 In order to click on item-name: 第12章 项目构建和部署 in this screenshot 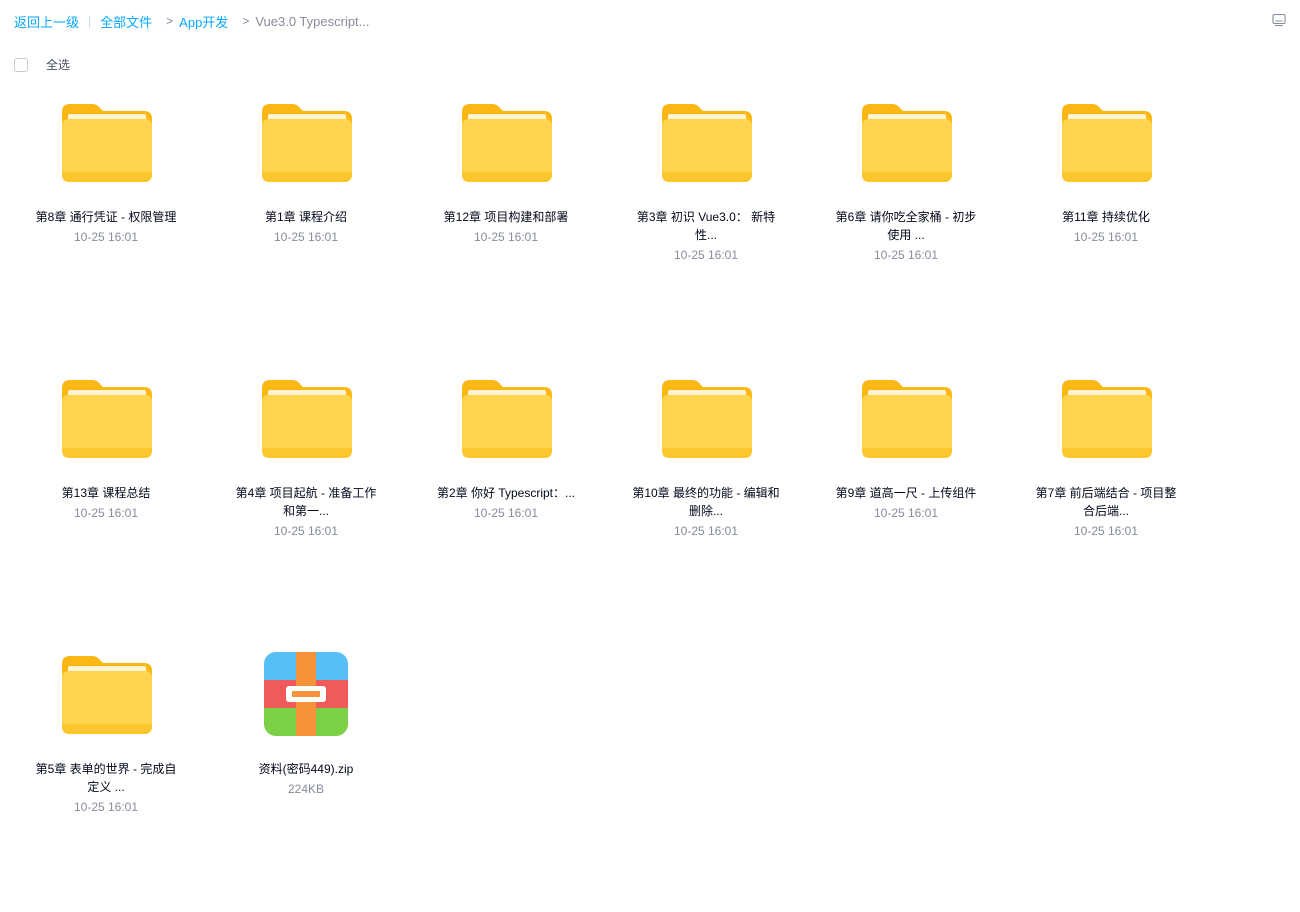, I will do `click(506, 217)`.